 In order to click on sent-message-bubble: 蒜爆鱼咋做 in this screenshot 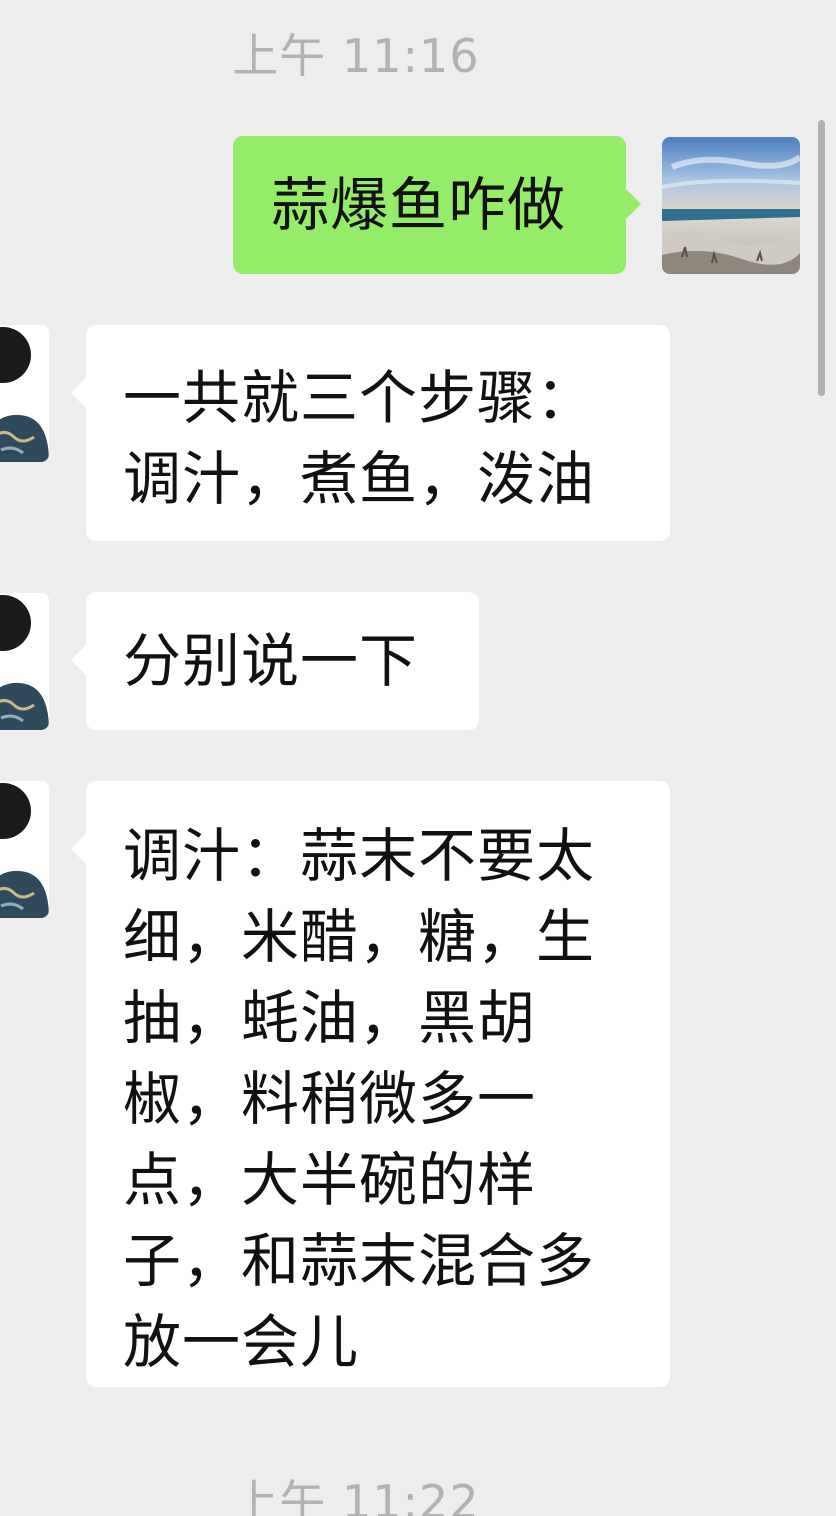, I will do `click(437, 205)`.